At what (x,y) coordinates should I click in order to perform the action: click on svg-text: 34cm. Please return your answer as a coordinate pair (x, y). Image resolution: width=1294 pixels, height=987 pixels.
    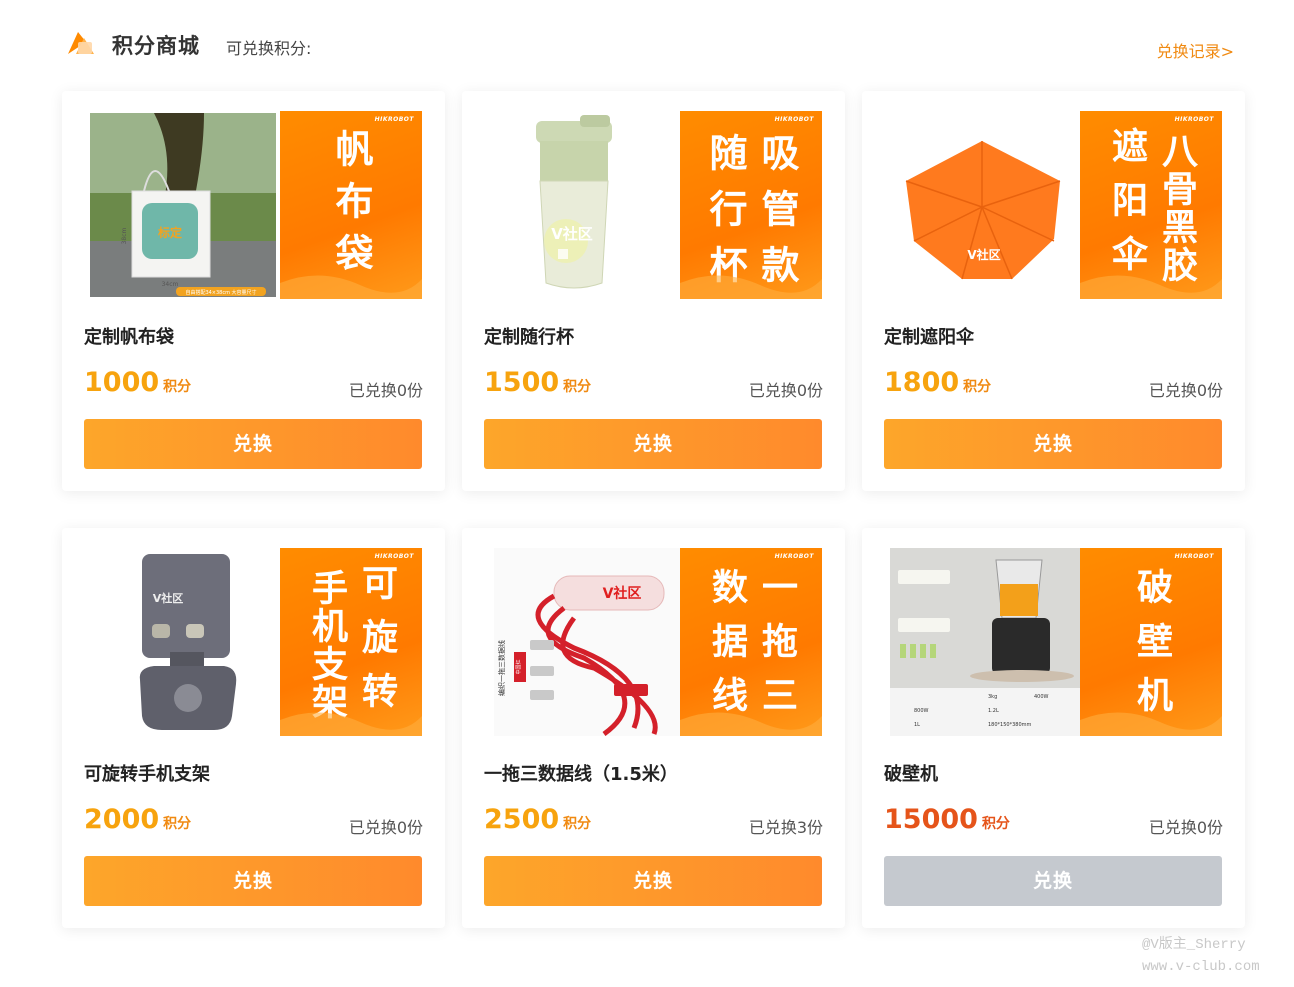
    Looking at the image, I should click on (170, 284).